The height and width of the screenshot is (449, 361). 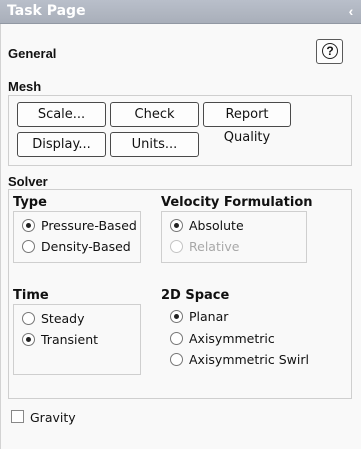 I want to click on radio-label: Axisymmetric Swirl, so click(x=249, y=359).